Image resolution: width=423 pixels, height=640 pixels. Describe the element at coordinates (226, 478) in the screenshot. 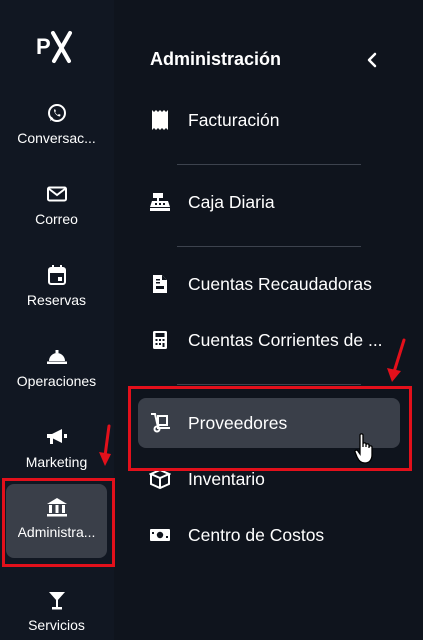

I see `menu-label: Inventario` at that location.